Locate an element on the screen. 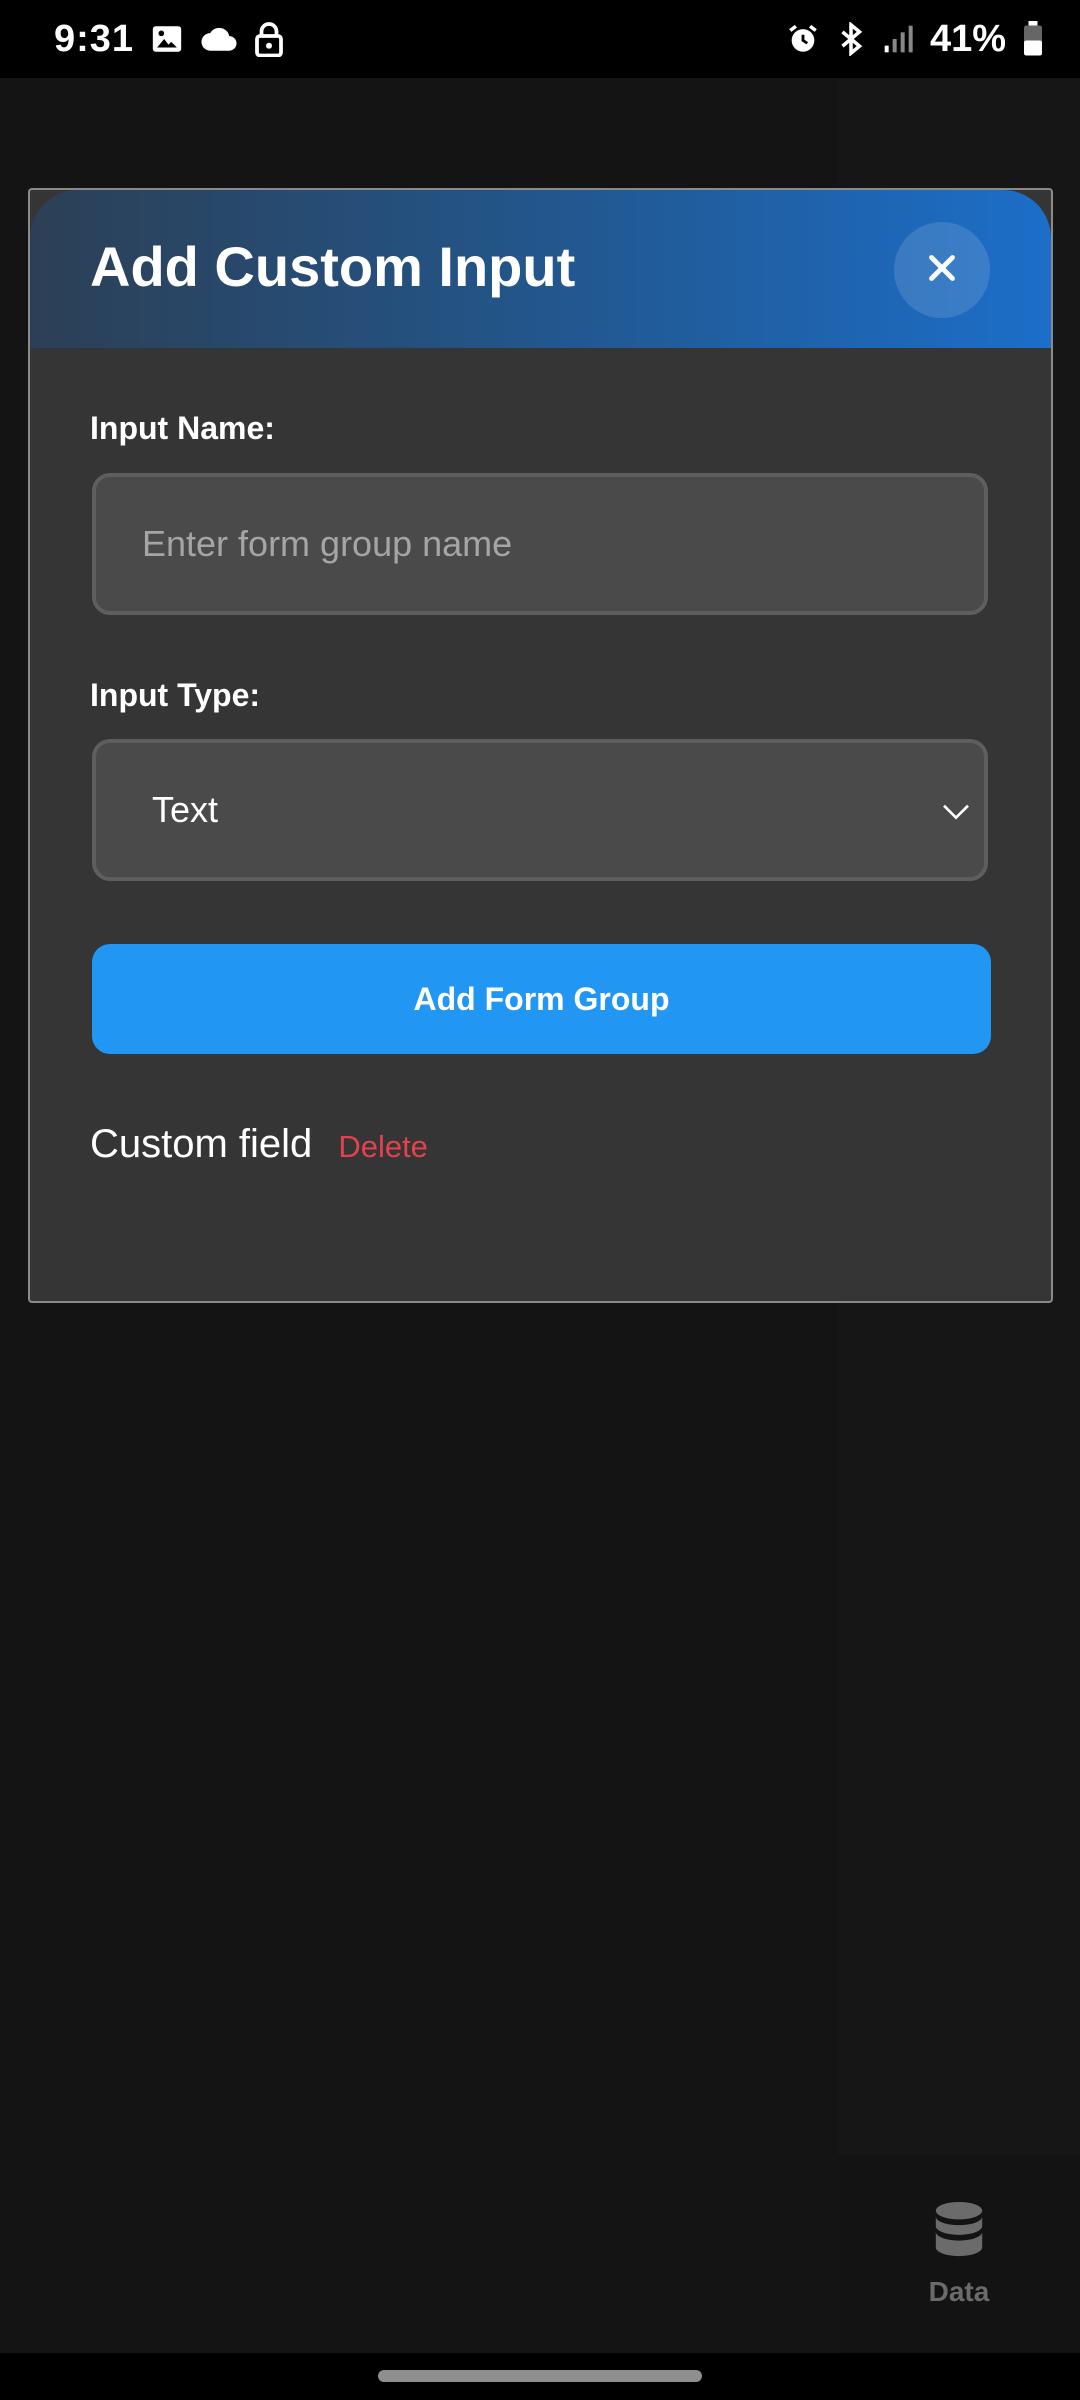 This screenshot has height=2400, width=1080. add-form-group-button: Add Form Group is located at coordinates (541, 999).